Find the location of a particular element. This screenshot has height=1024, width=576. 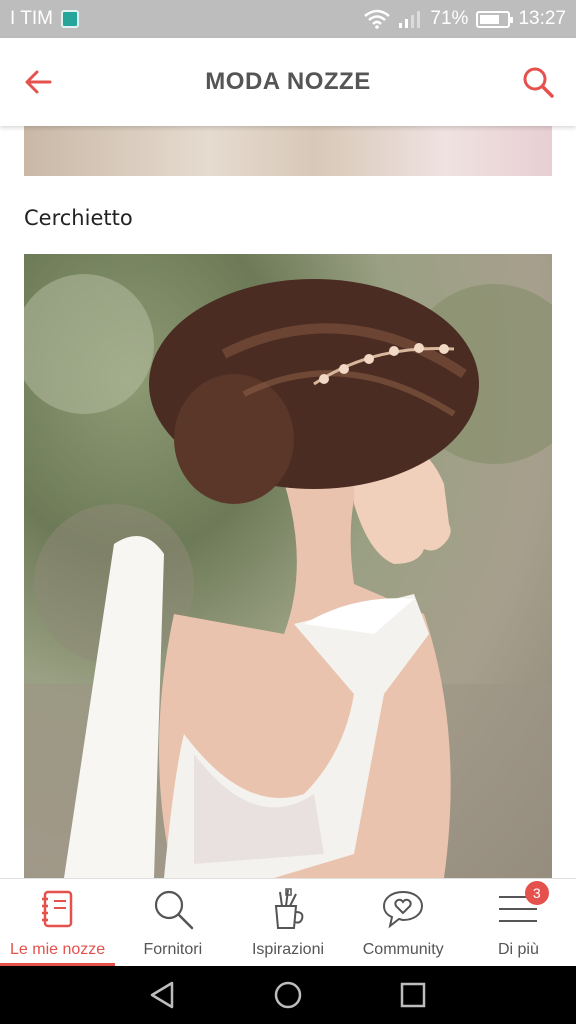

nav-ispirazioni: Ispirazioni is located at coordinates (287, 922).